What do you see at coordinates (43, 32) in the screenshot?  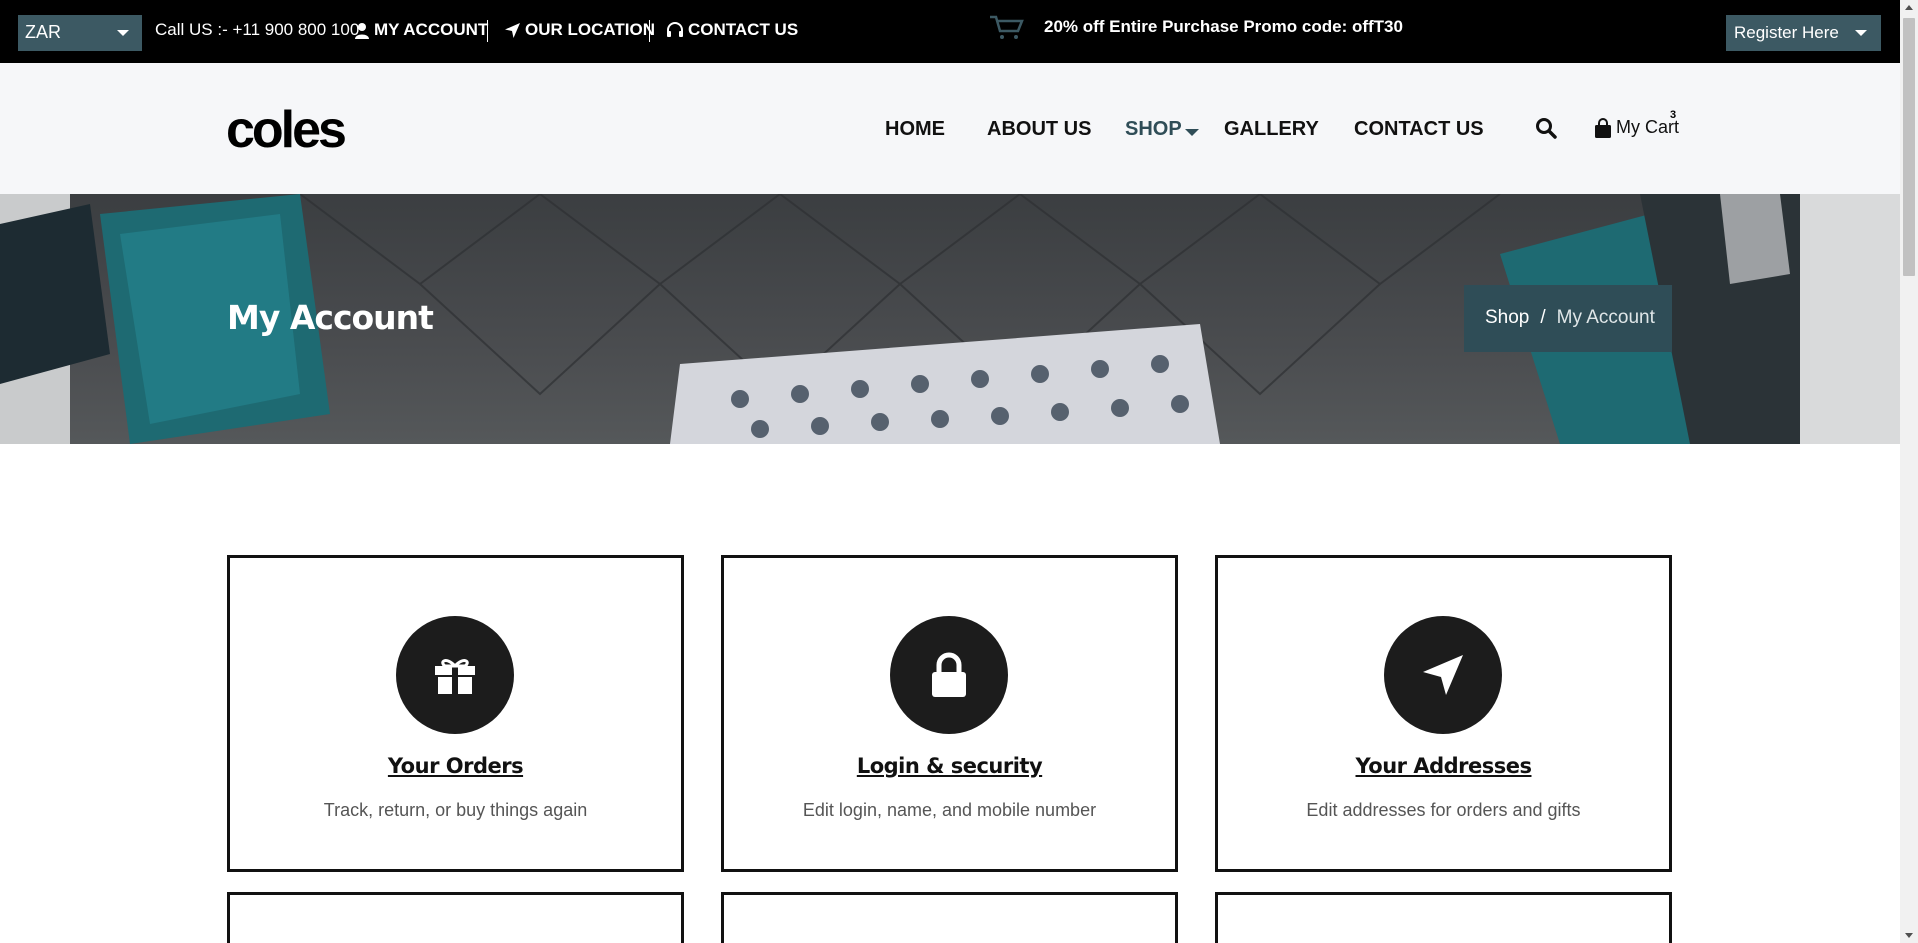 I see `currency-value: ZAR` at bounding box center [43, 32].